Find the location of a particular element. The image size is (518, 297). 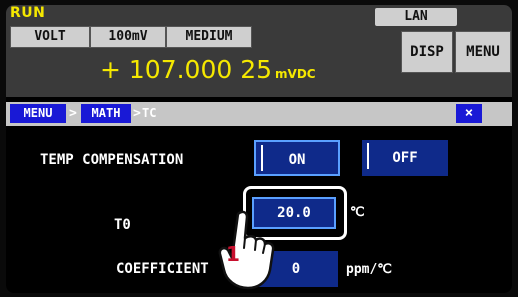

function-volt: VOLT is located at coordinates (50, 37).